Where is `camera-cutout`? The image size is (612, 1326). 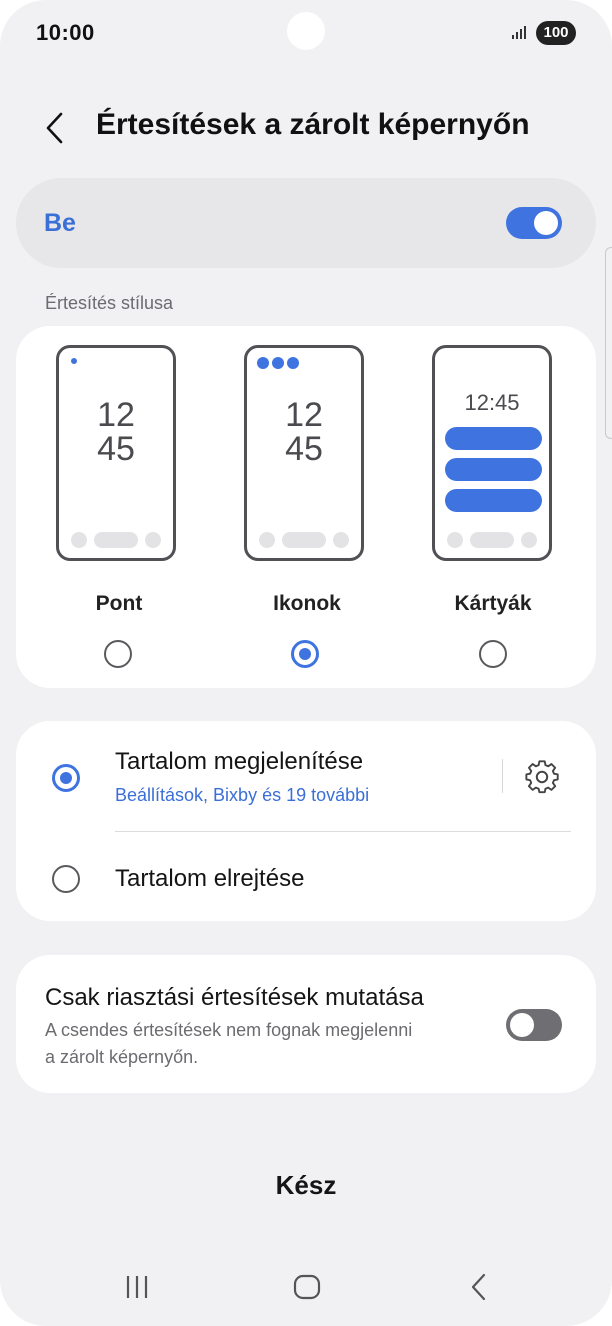
camera-cutout is located at coordinates (306, 31).